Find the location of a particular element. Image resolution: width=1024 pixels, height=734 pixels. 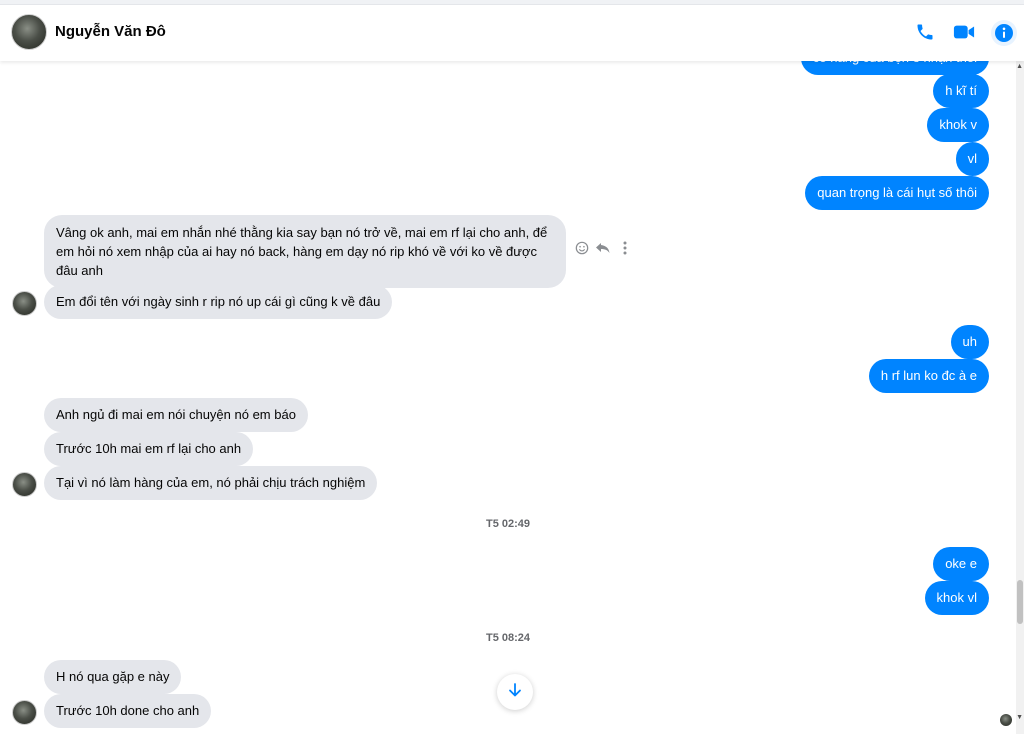

outgoing-message: uh is located at coordinates (969, 342).